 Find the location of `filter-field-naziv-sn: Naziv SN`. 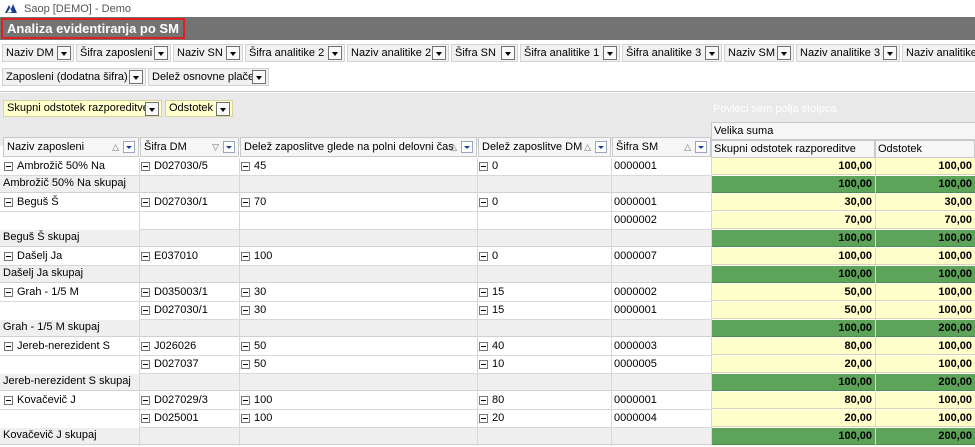

filter-field-naziv-sn: Naziv SN is located at coordinates (208, 53).